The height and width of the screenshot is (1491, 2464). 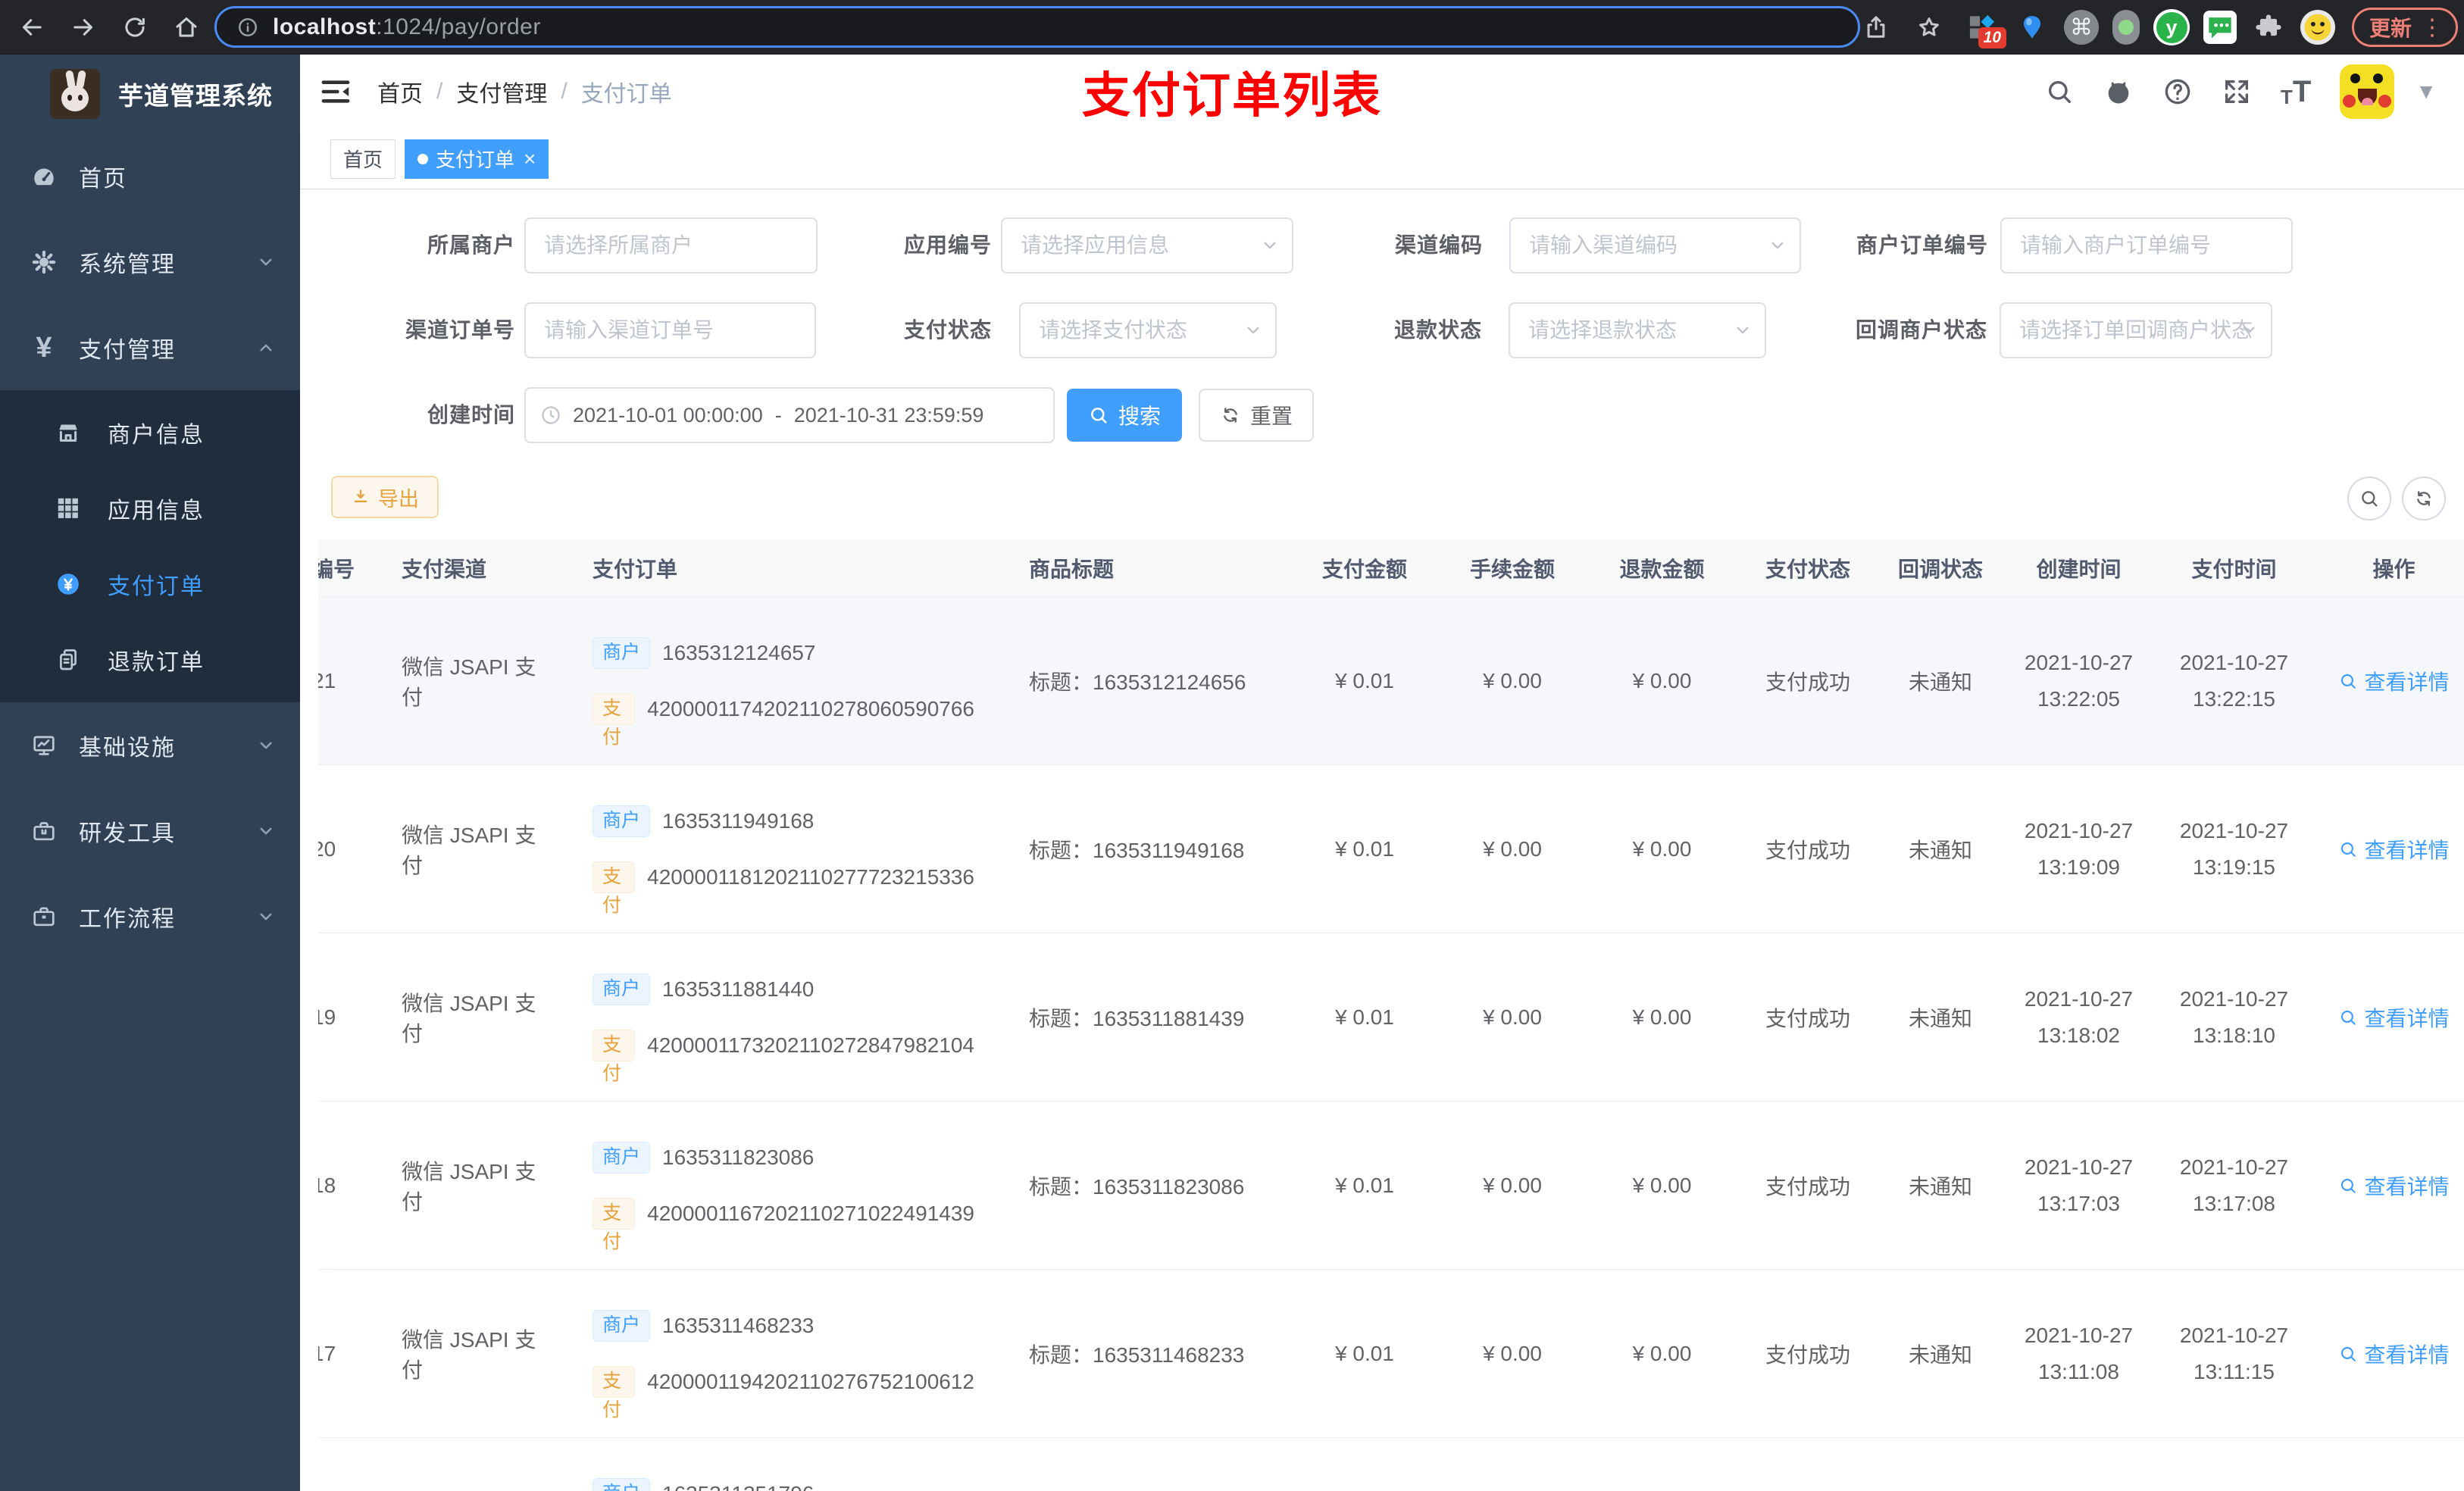 I want to click on close-icon: ×, so click(x=529, y=159).